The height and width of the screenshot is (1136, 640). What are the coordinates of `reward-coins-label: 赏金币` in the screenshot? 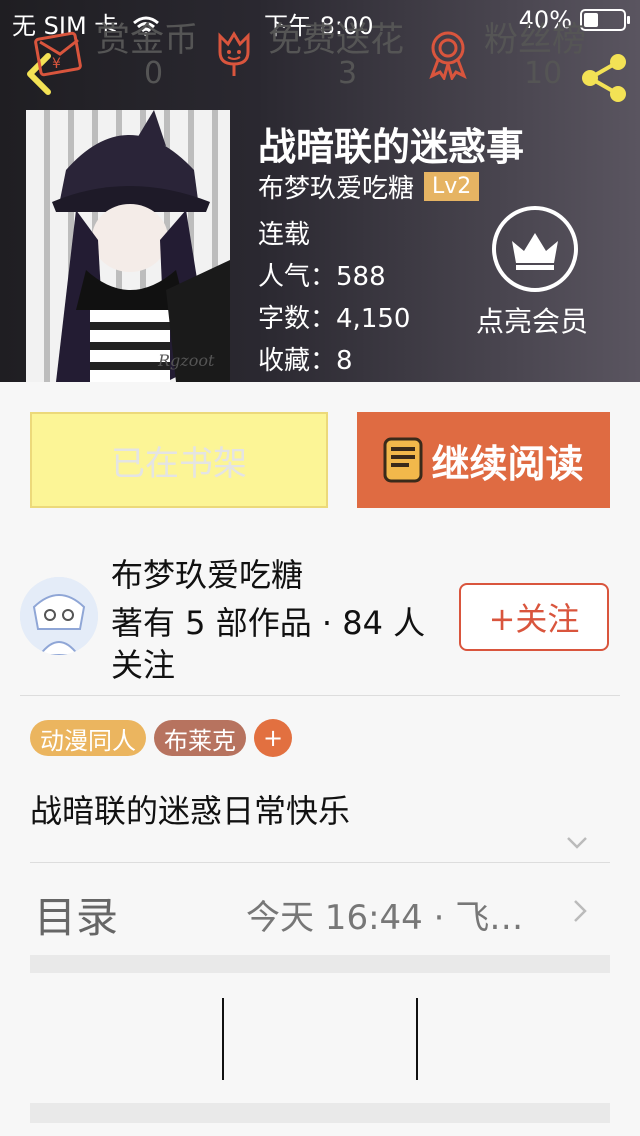 It's located at (147, 40).